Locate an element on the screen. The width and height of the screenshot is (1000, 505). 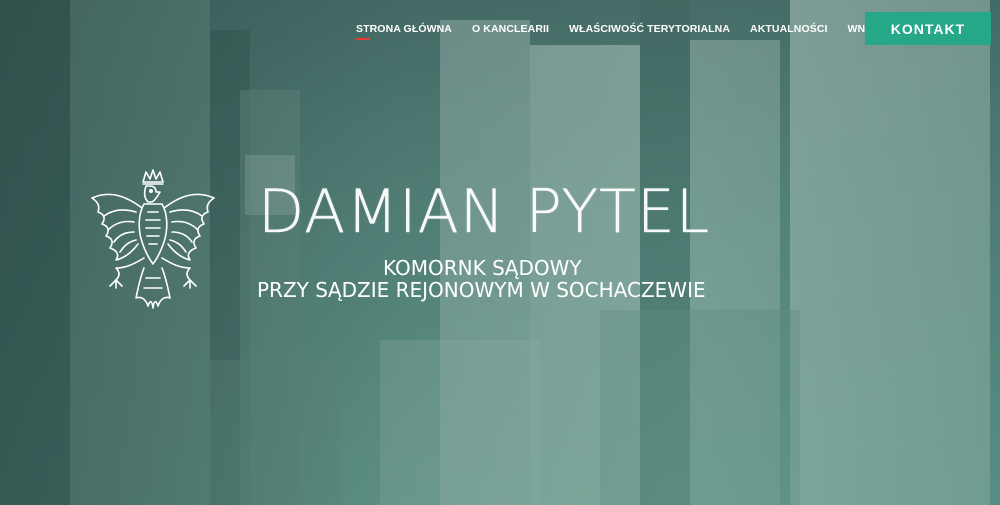
nav-item-about: O KANCLEARII is located at coordinates (510, 29).